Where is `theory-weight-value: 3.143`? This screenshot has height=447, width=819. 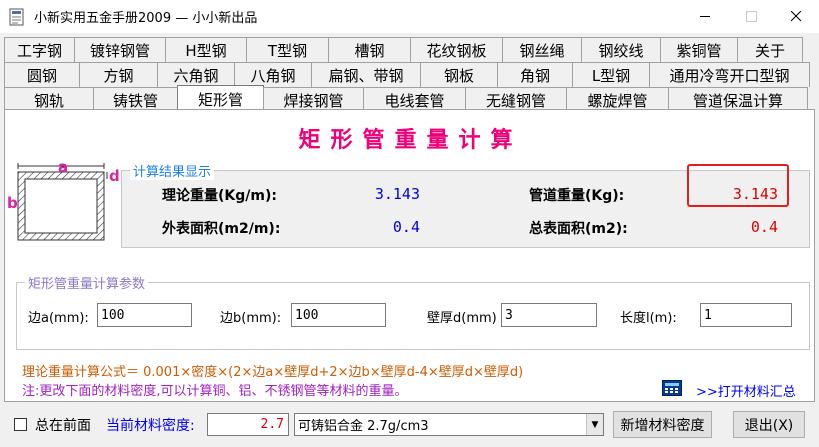
theory-weight-value: 3.143 is located at coordinates (397, 194).